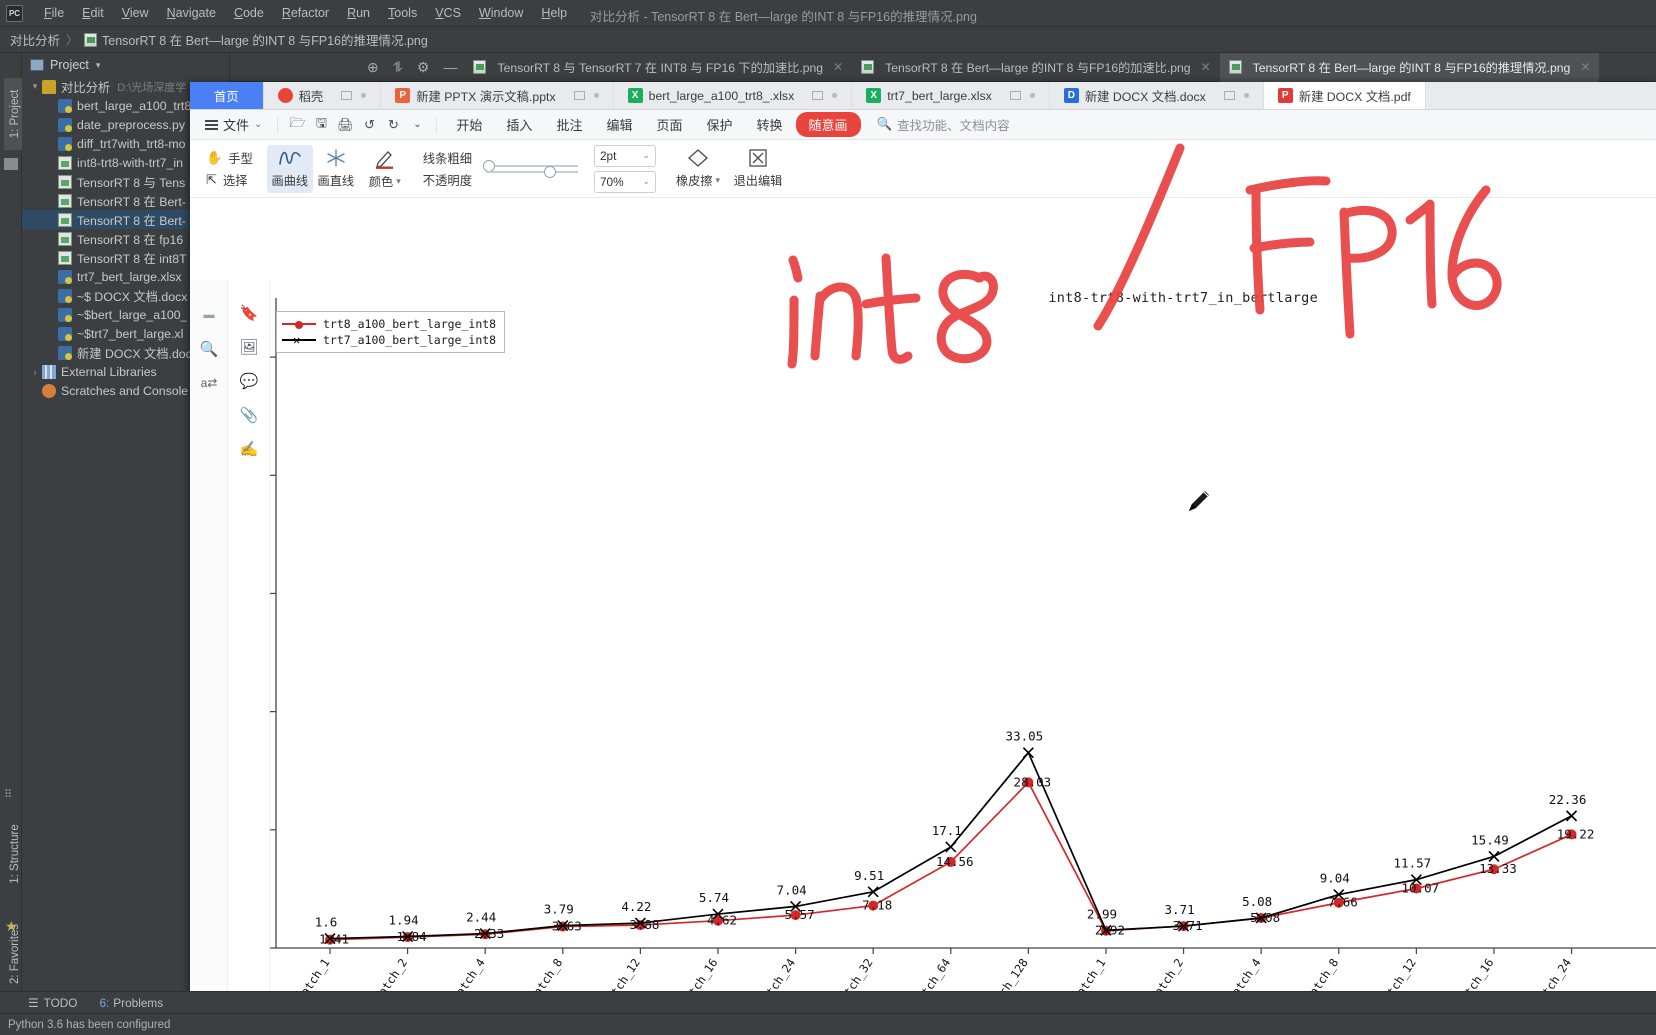 The width and height of the screenshot is (1656, 1035). I want to click on menu-file: File, so click(54, 13).